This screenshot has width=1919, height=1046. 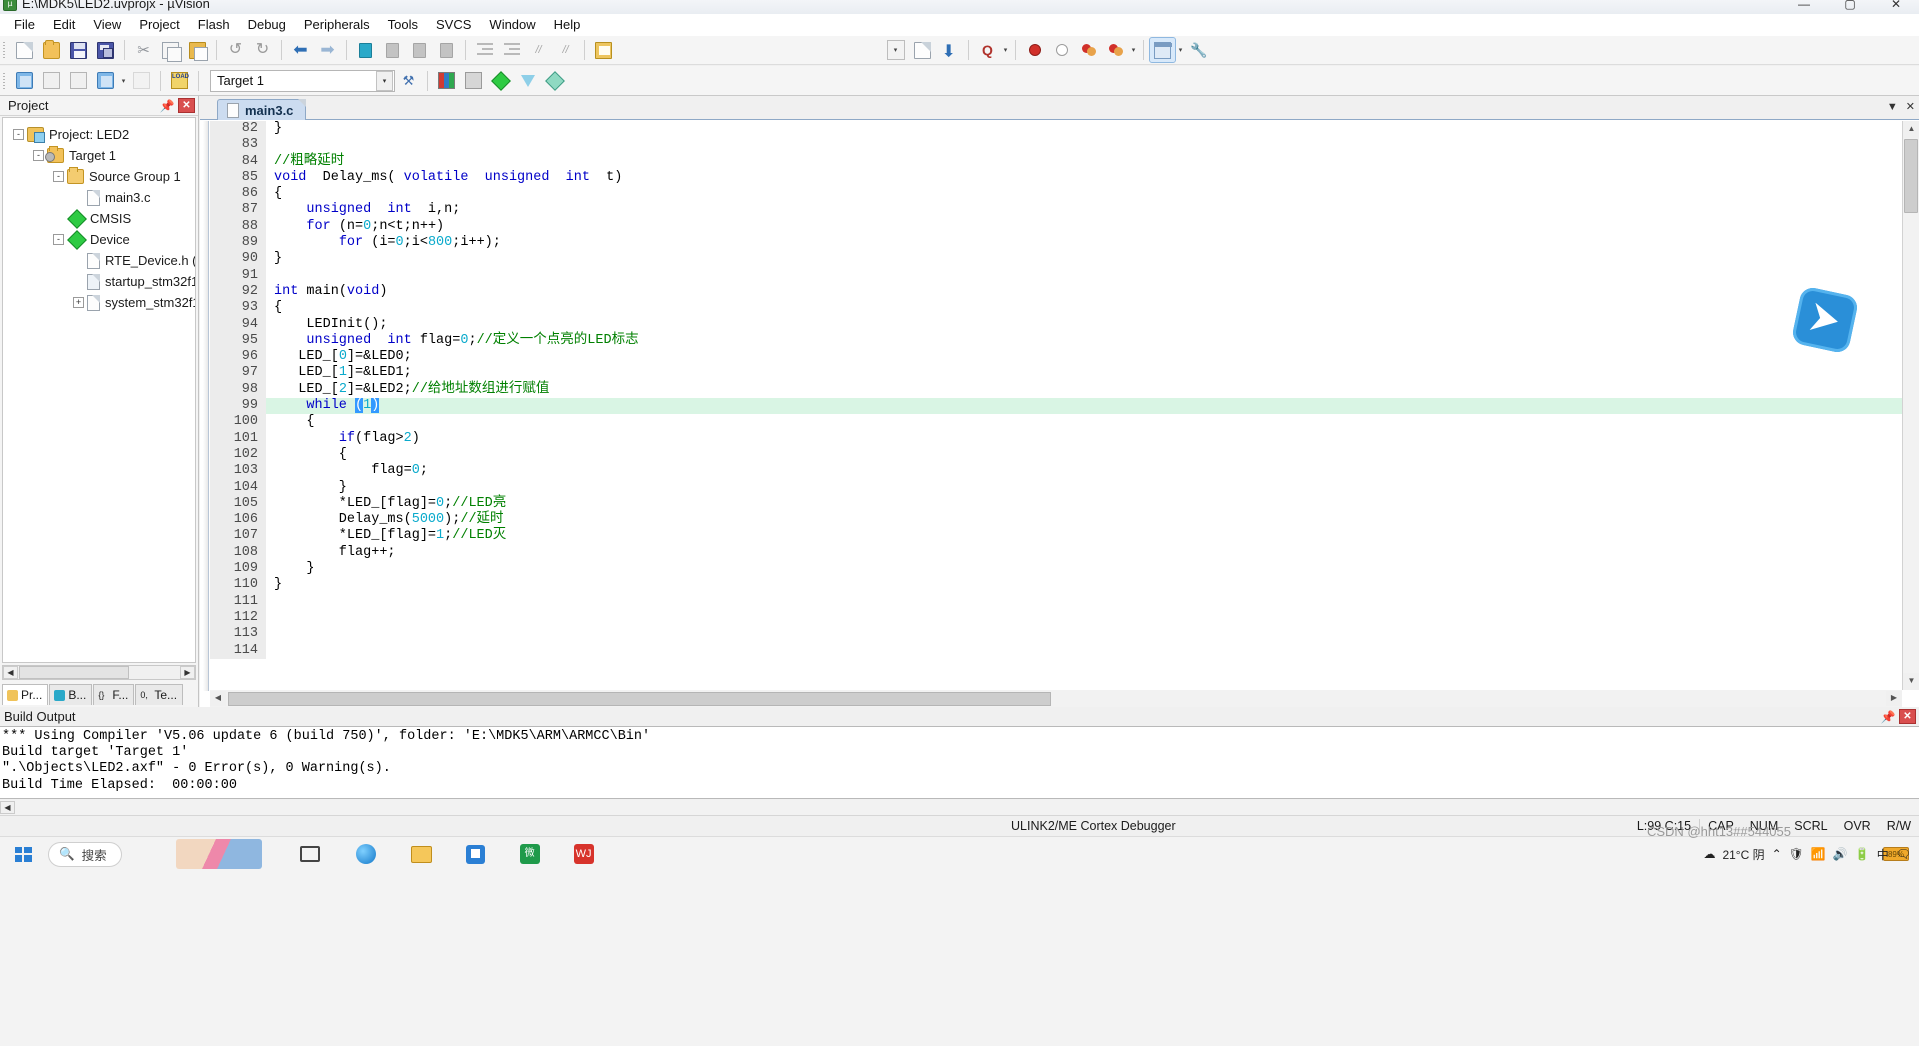 What do you see at coordinates (23, 854) in the screenshot?
I see `windows-start-icon` at bounding box center [23, 854].